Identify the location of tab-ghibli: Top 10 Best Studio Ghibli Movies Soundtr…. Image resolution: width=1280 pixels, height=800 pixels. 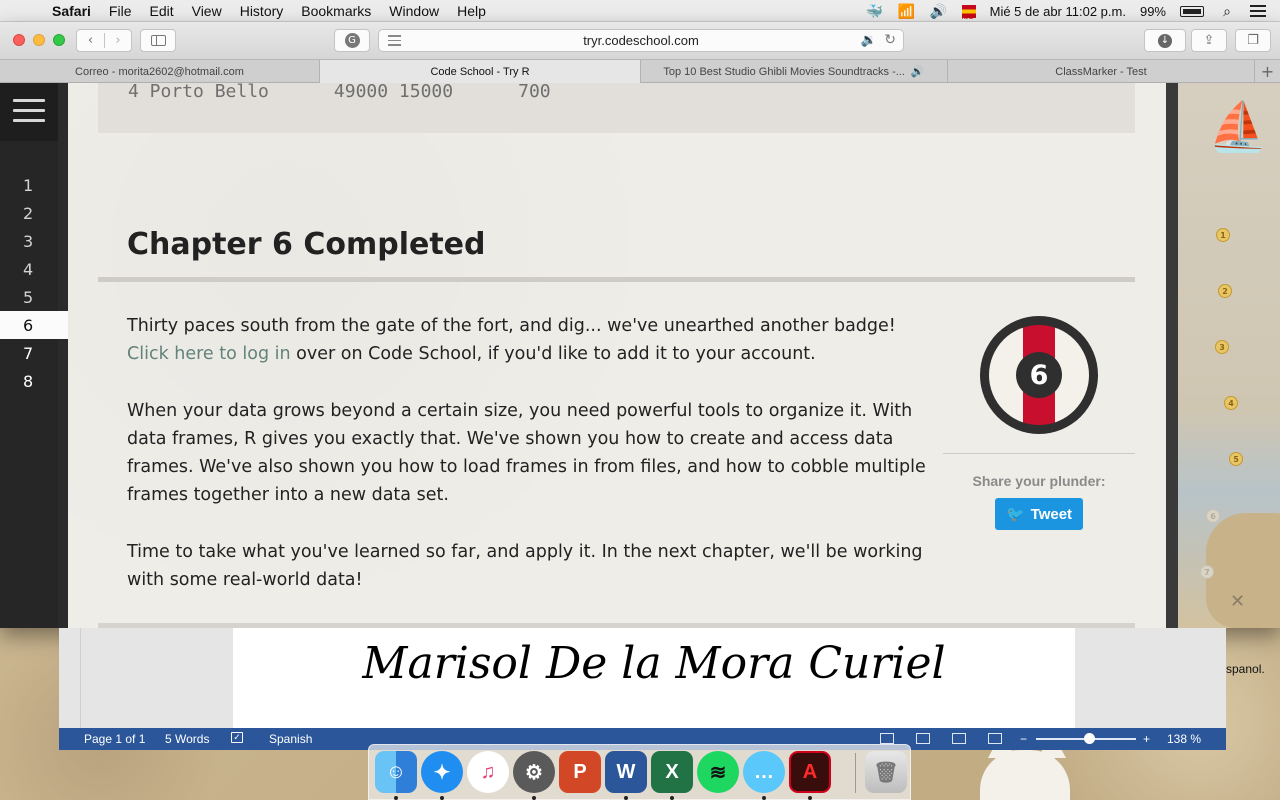
(794, 71).